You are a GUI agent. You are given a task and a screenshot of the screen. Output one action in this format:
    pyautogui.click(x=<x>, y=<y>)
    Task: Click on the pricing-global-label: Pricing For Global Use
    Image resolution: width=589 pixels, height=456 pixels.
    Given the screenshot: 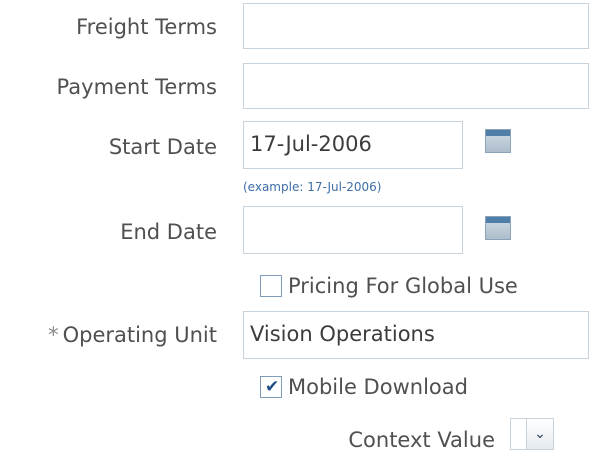 What is the action you would take?
    pyautogui.click(x=403, y=286)
    